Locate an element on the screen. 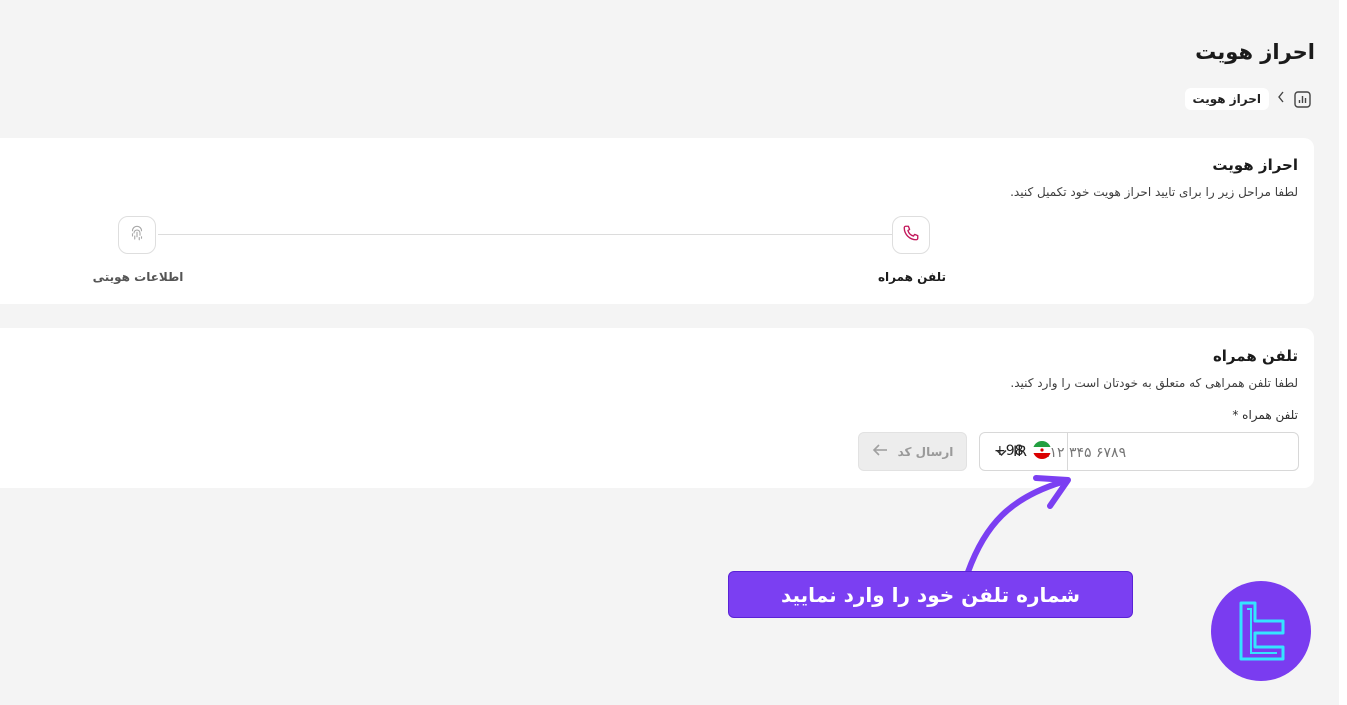  chart-icon is located at coordinates (1302, 99).